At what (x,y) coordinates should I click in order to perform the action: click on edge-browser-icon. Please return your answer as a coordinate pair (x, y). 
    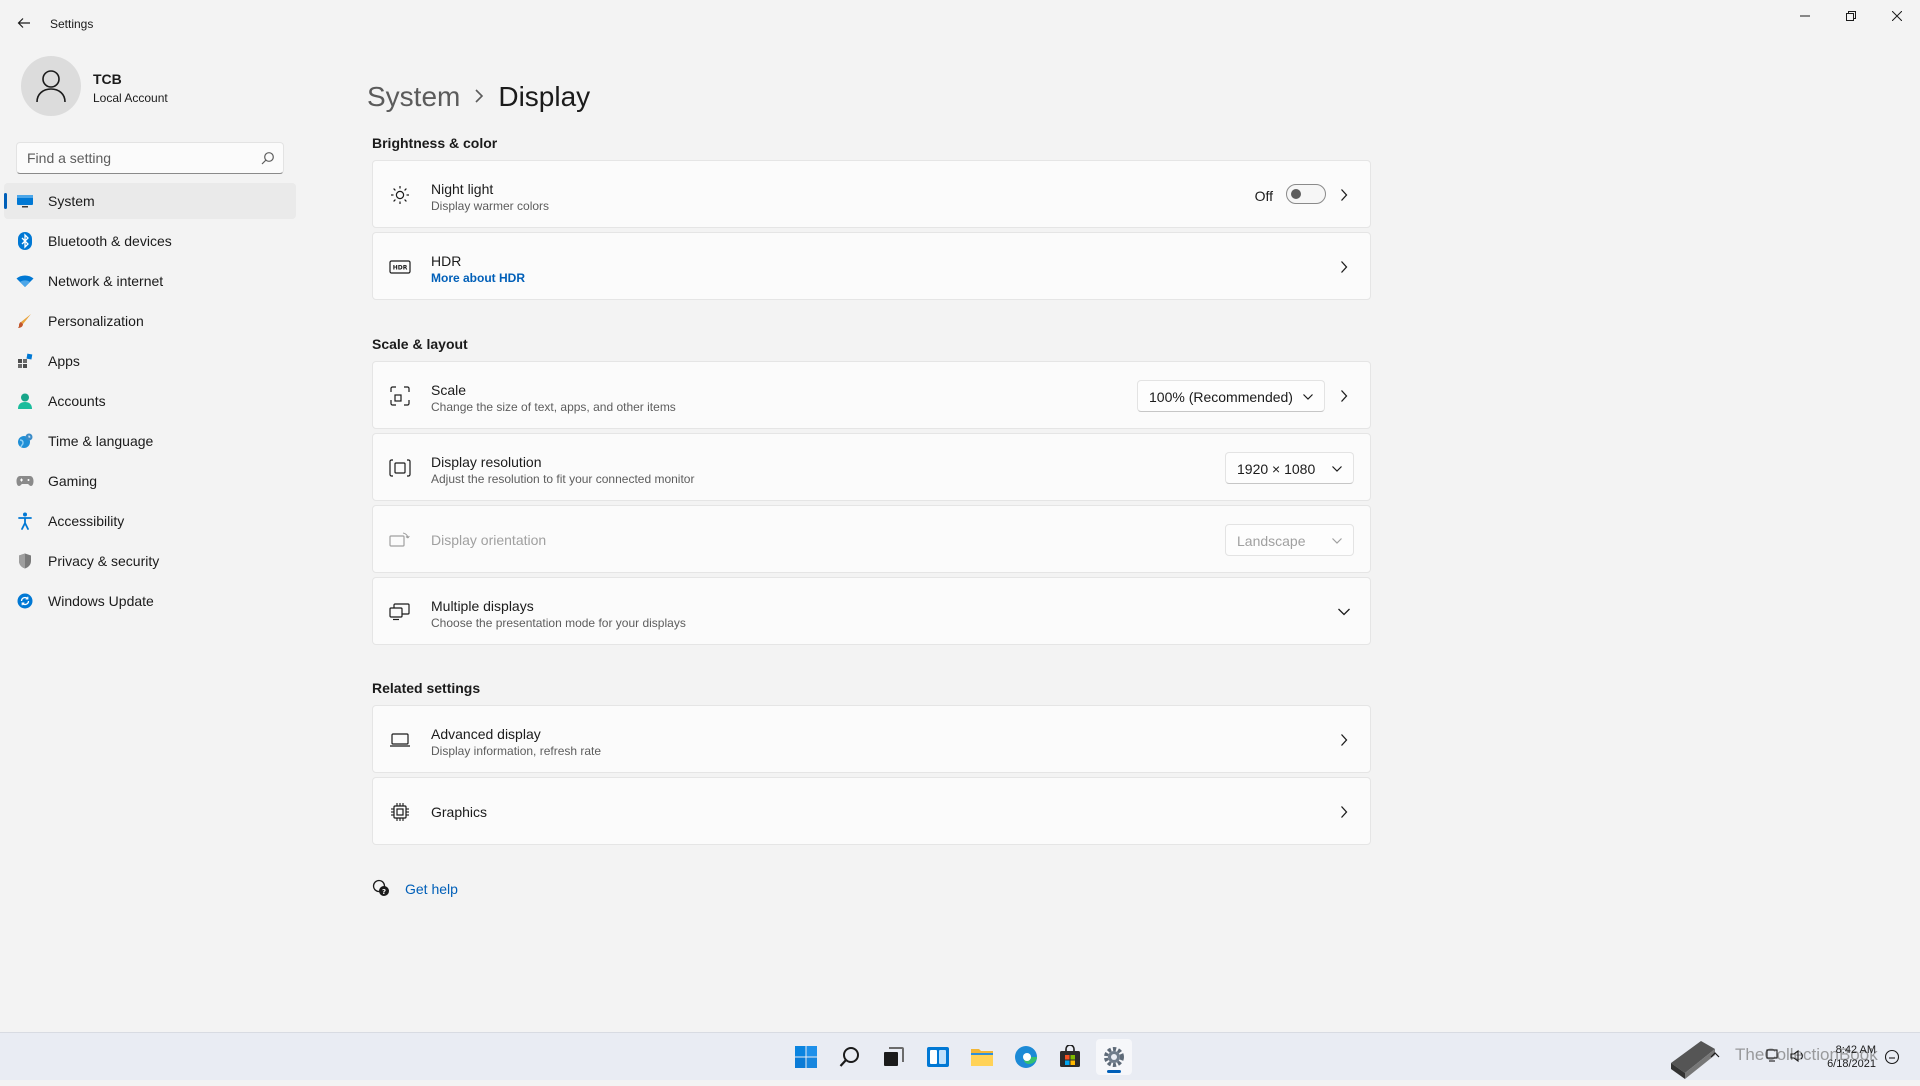
    Looking at the image, I should click on (1026, 1057).